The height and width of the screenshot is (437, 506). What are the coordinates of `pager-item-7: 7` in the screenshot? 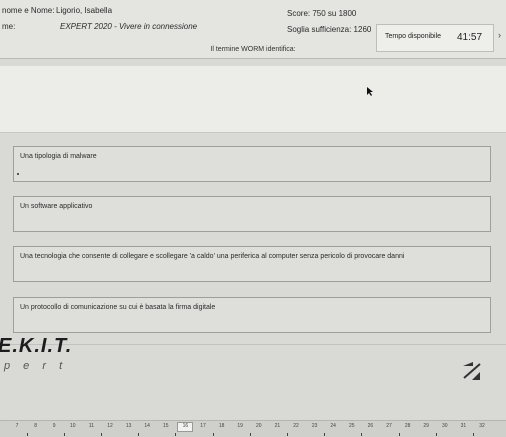 It's located at (17, 426).